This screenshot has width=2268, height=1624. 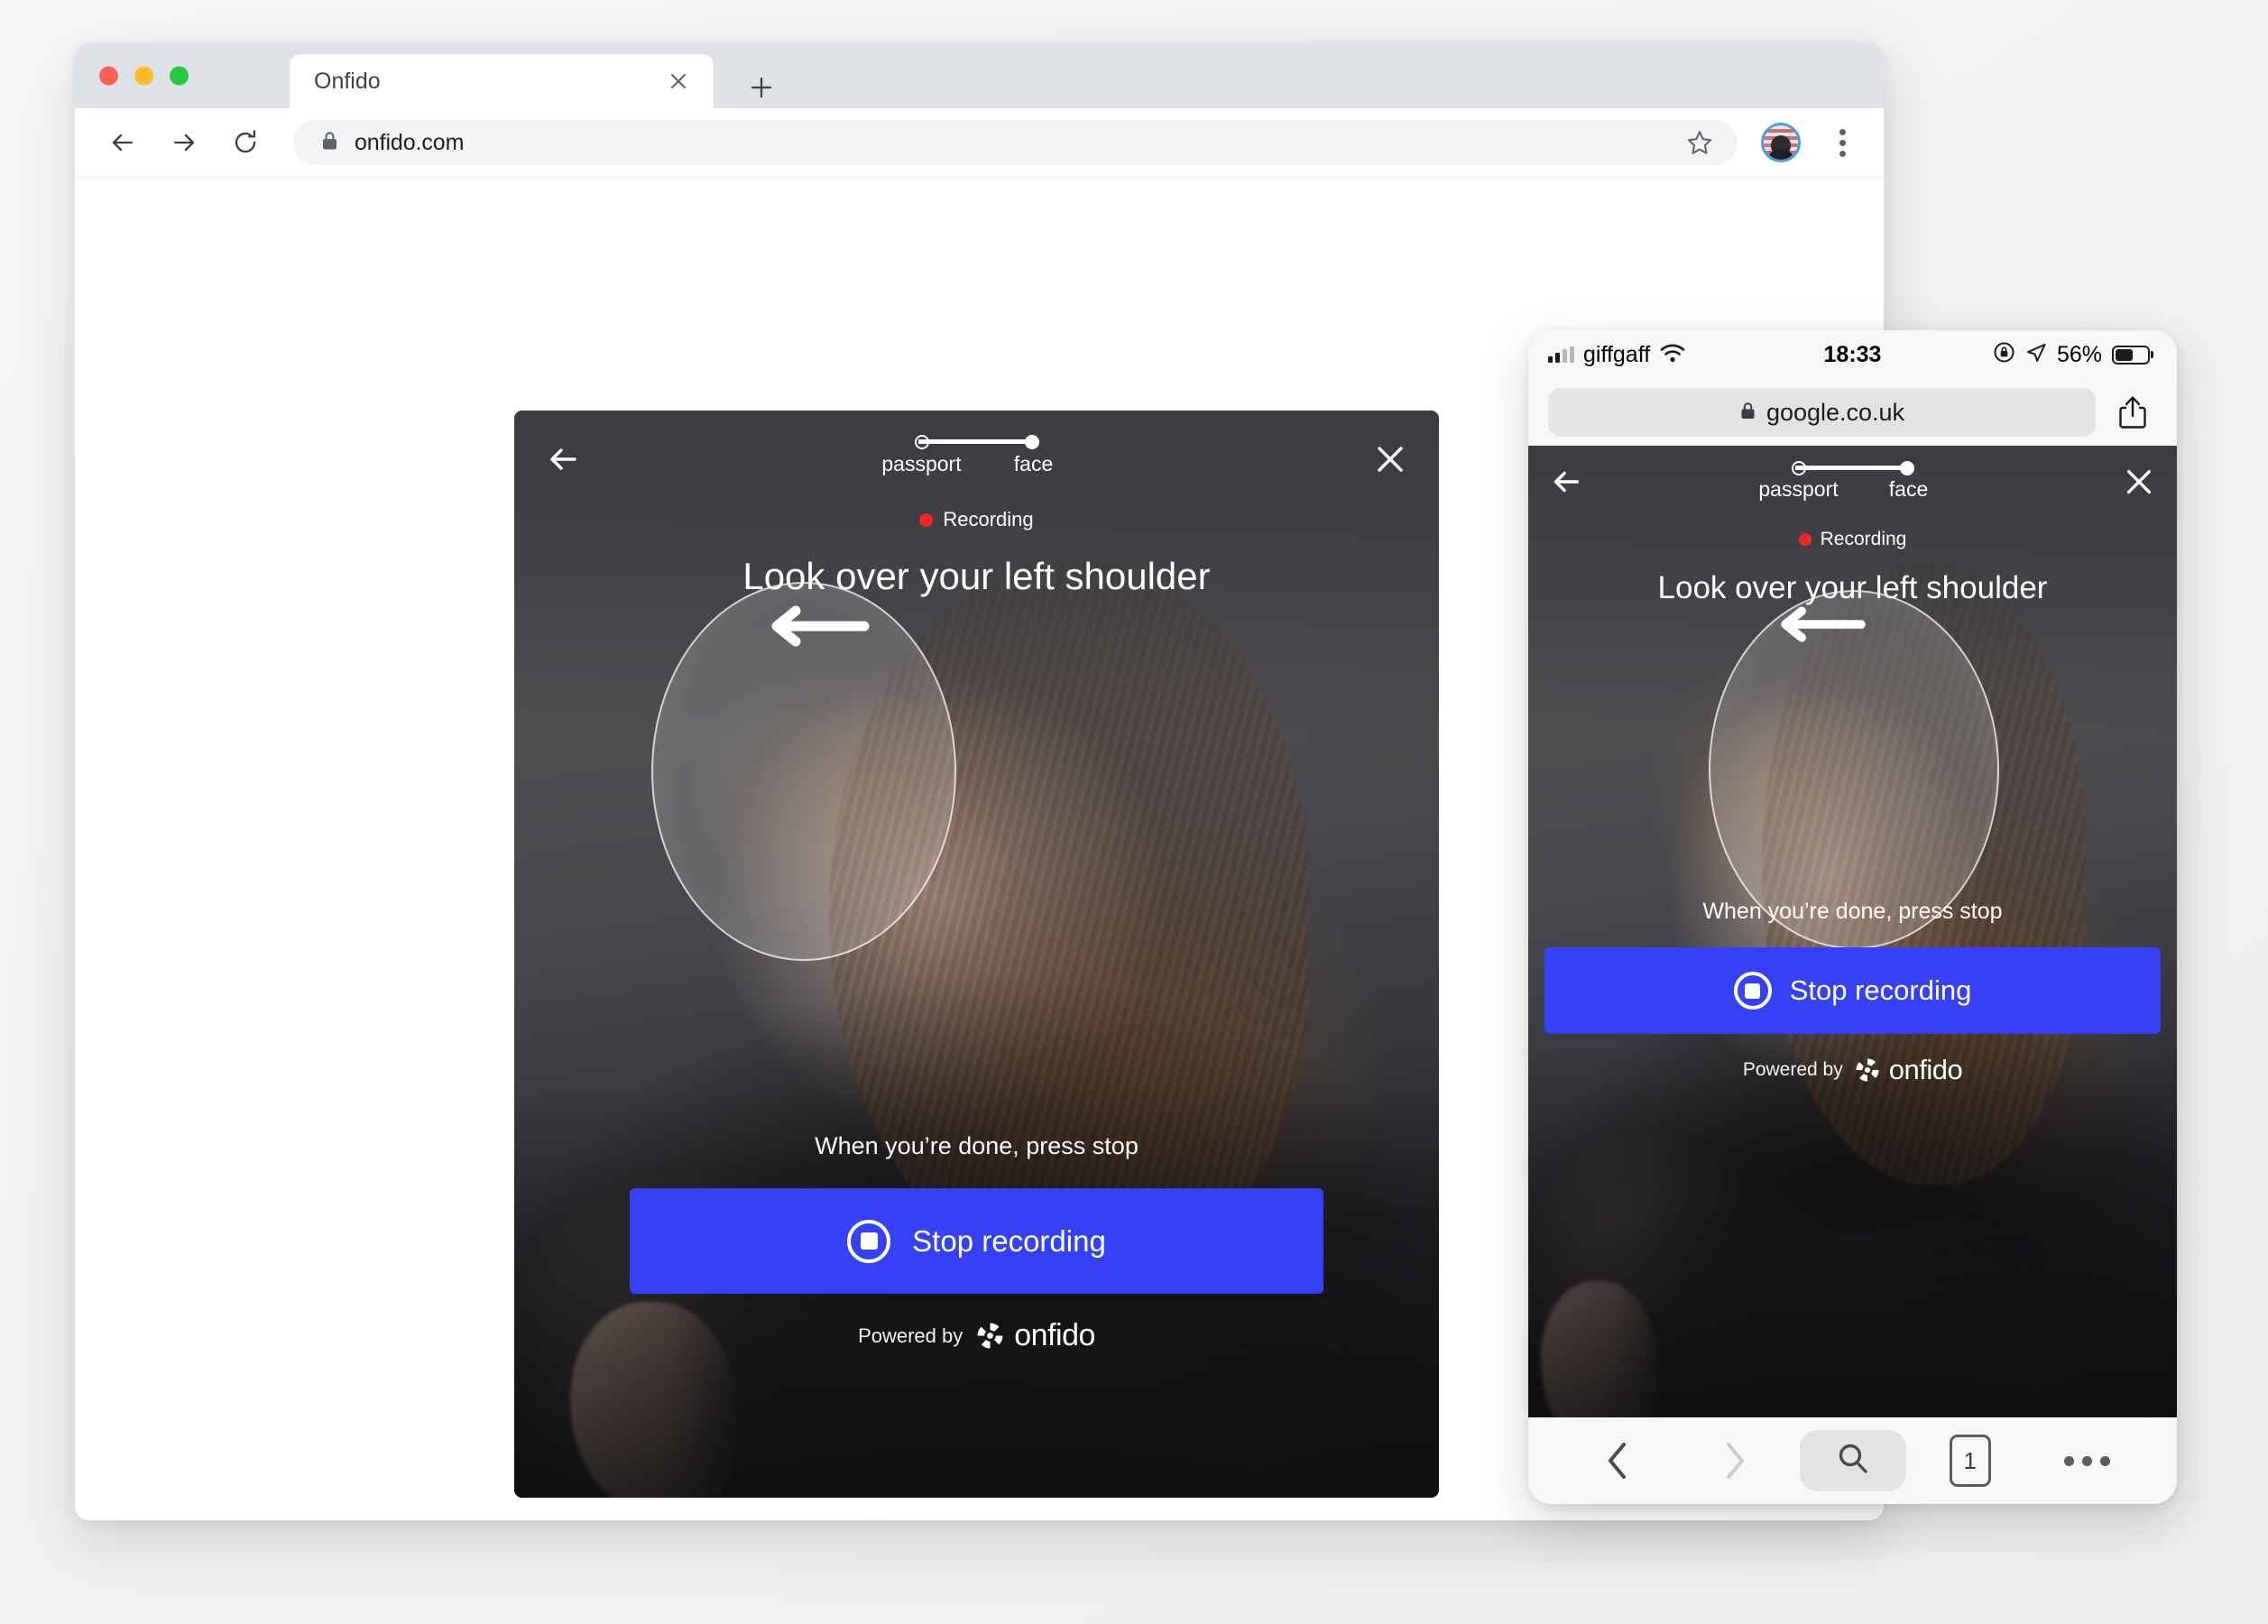 I want to click on close-icon, so click(x=678, y=82).